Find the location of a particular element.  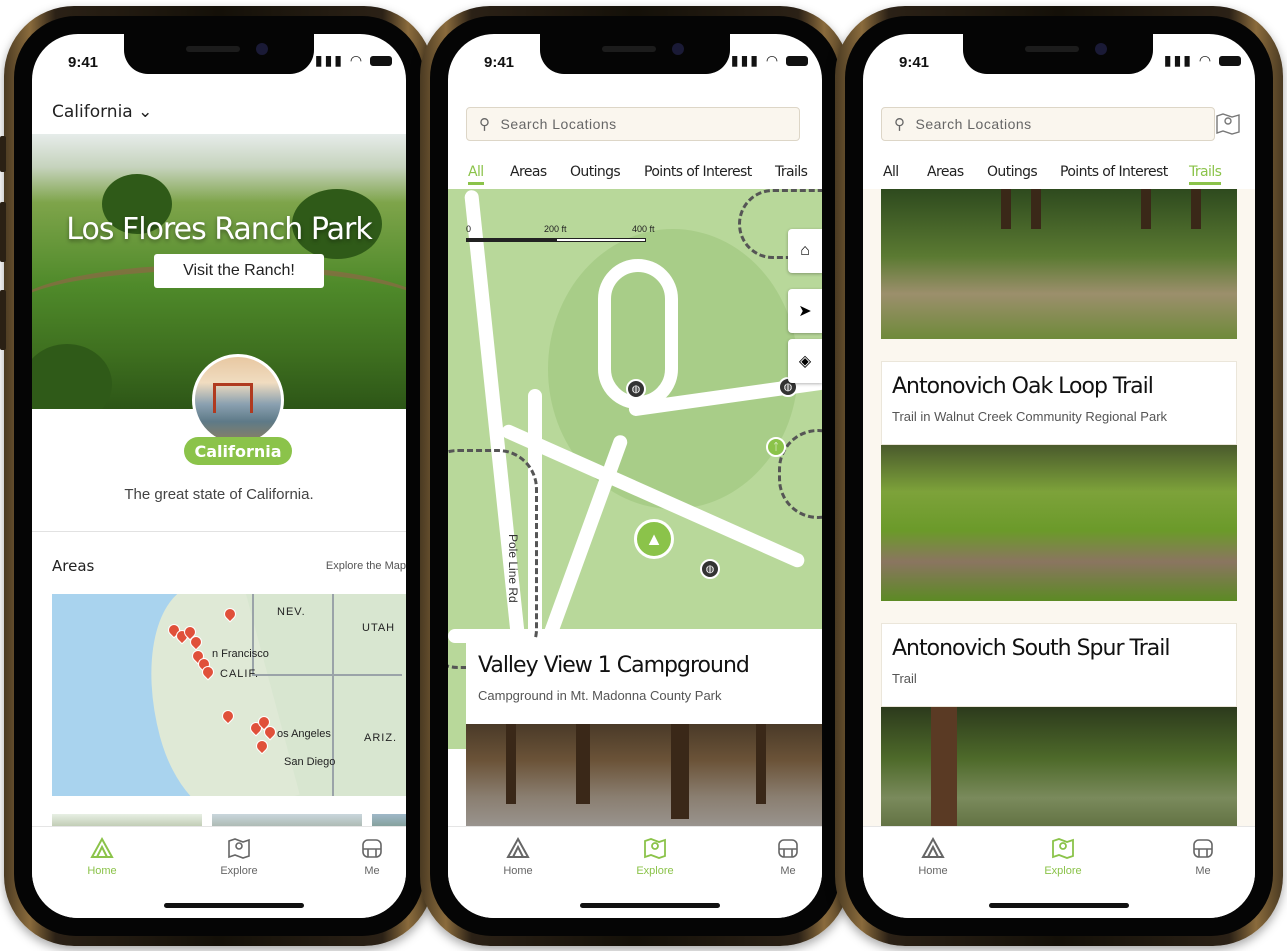

signal-icon: ▮▮▮ is located at coordinates (1178, 60).